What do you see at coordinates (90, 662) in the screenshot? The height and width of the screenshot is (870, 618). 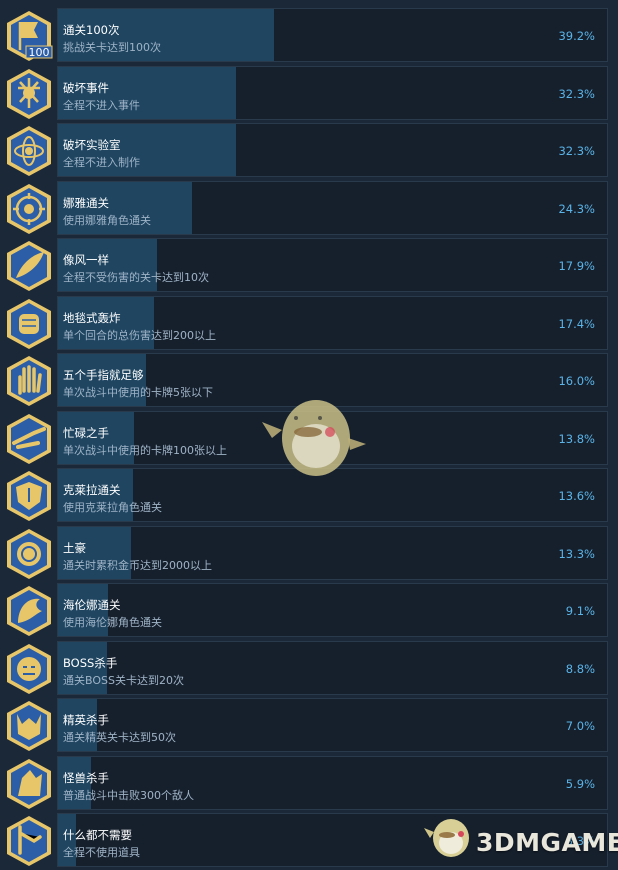 I see `achievement-title: BOSS杀手` at bounding box center [90, 662].